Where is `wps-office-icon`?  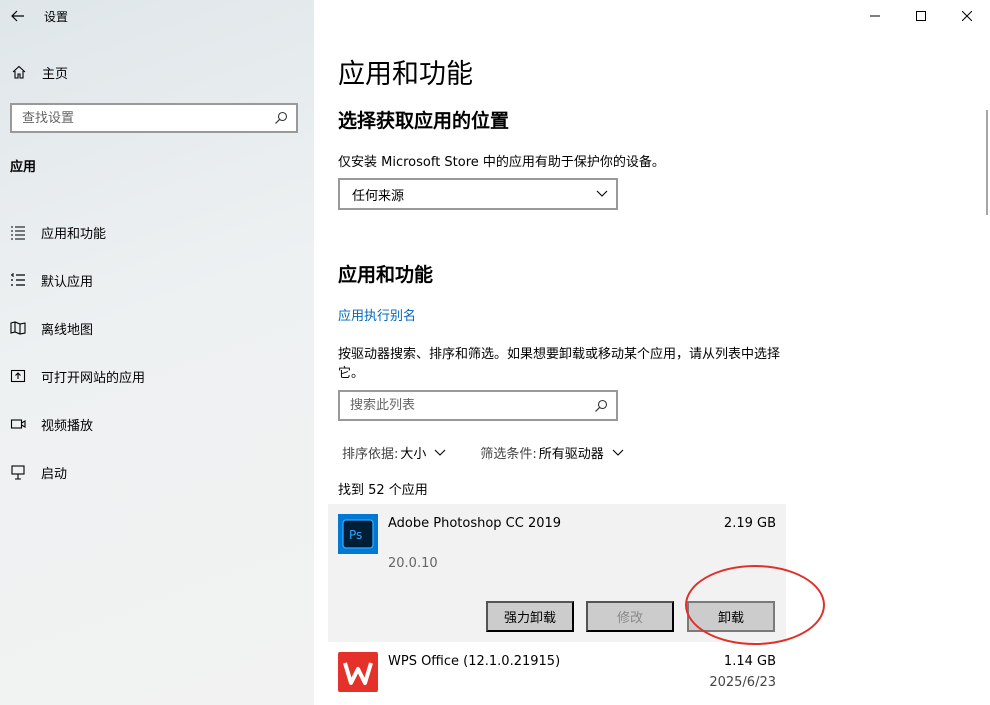 wps-office-icon is located at coordinates (358, 672).